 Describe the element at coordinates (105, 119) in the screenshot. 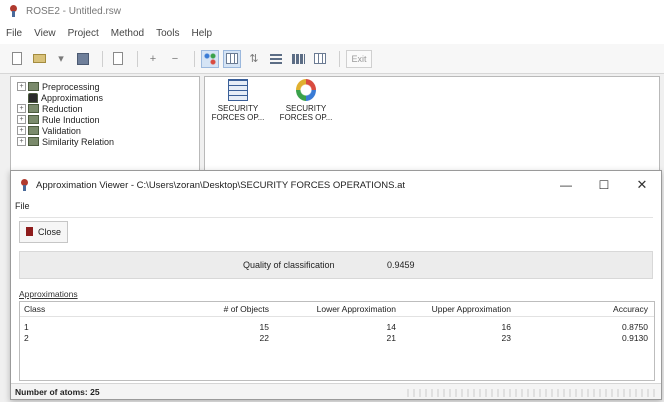

I see `tree-item-rule-induction: + Rule Induction` at that location.